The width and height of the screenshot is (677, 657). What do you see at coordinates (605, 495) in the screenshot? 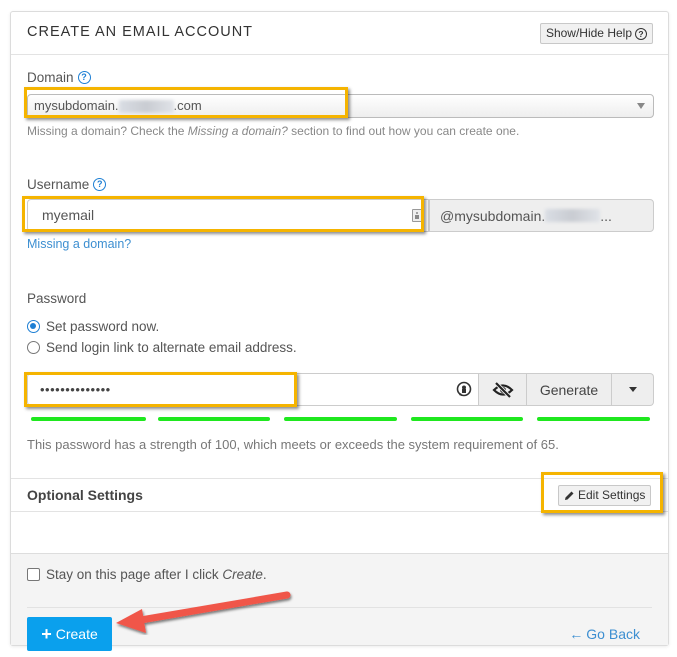
I see `edit-settings-button: Edit Settings` at bounding box center [605, 495].